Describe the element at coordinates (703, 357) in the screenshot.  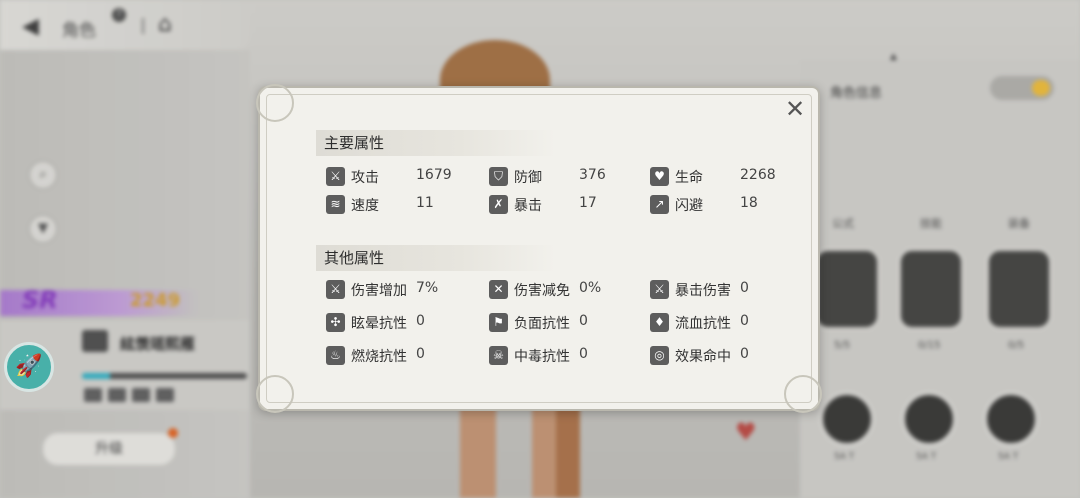
I see `attribute-name: 效果命中` at that location.